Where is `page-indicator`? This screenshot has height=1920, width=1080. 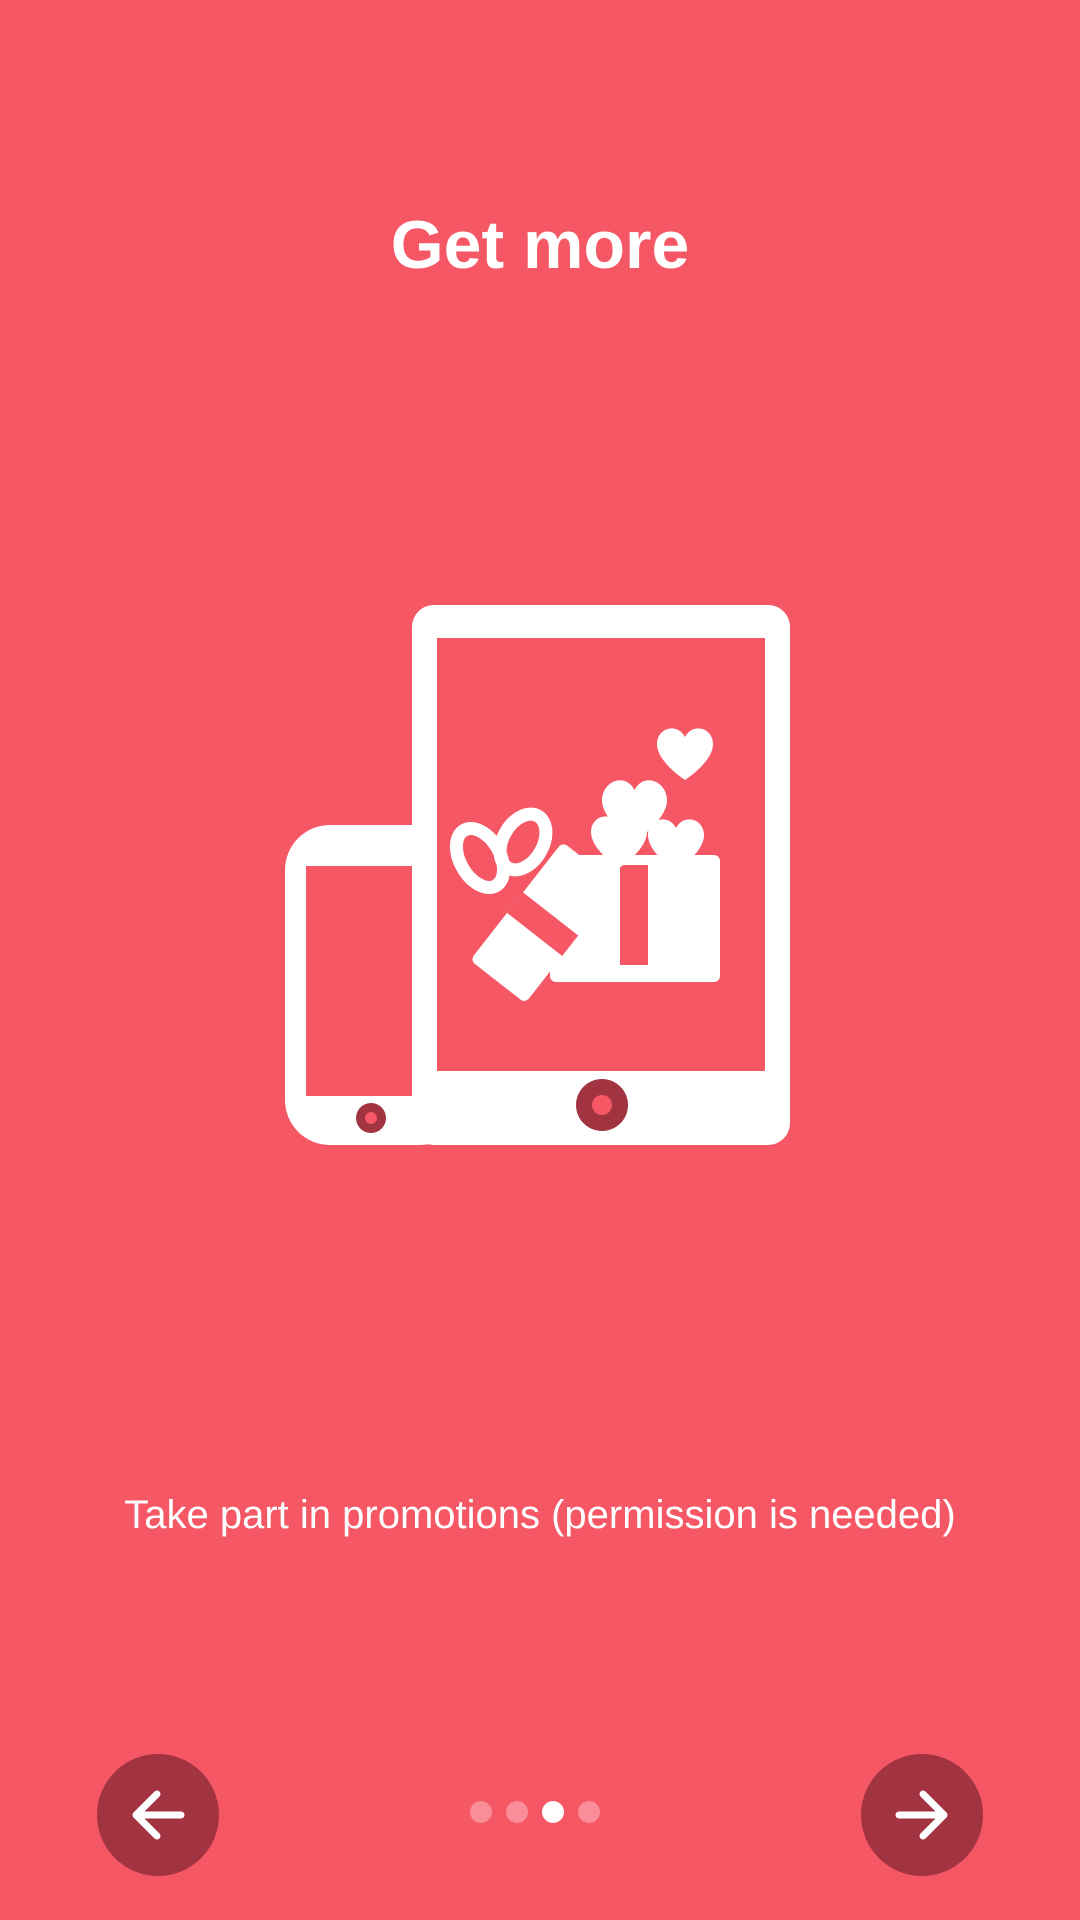 page-indicator is located at coordinates (535, 1812).